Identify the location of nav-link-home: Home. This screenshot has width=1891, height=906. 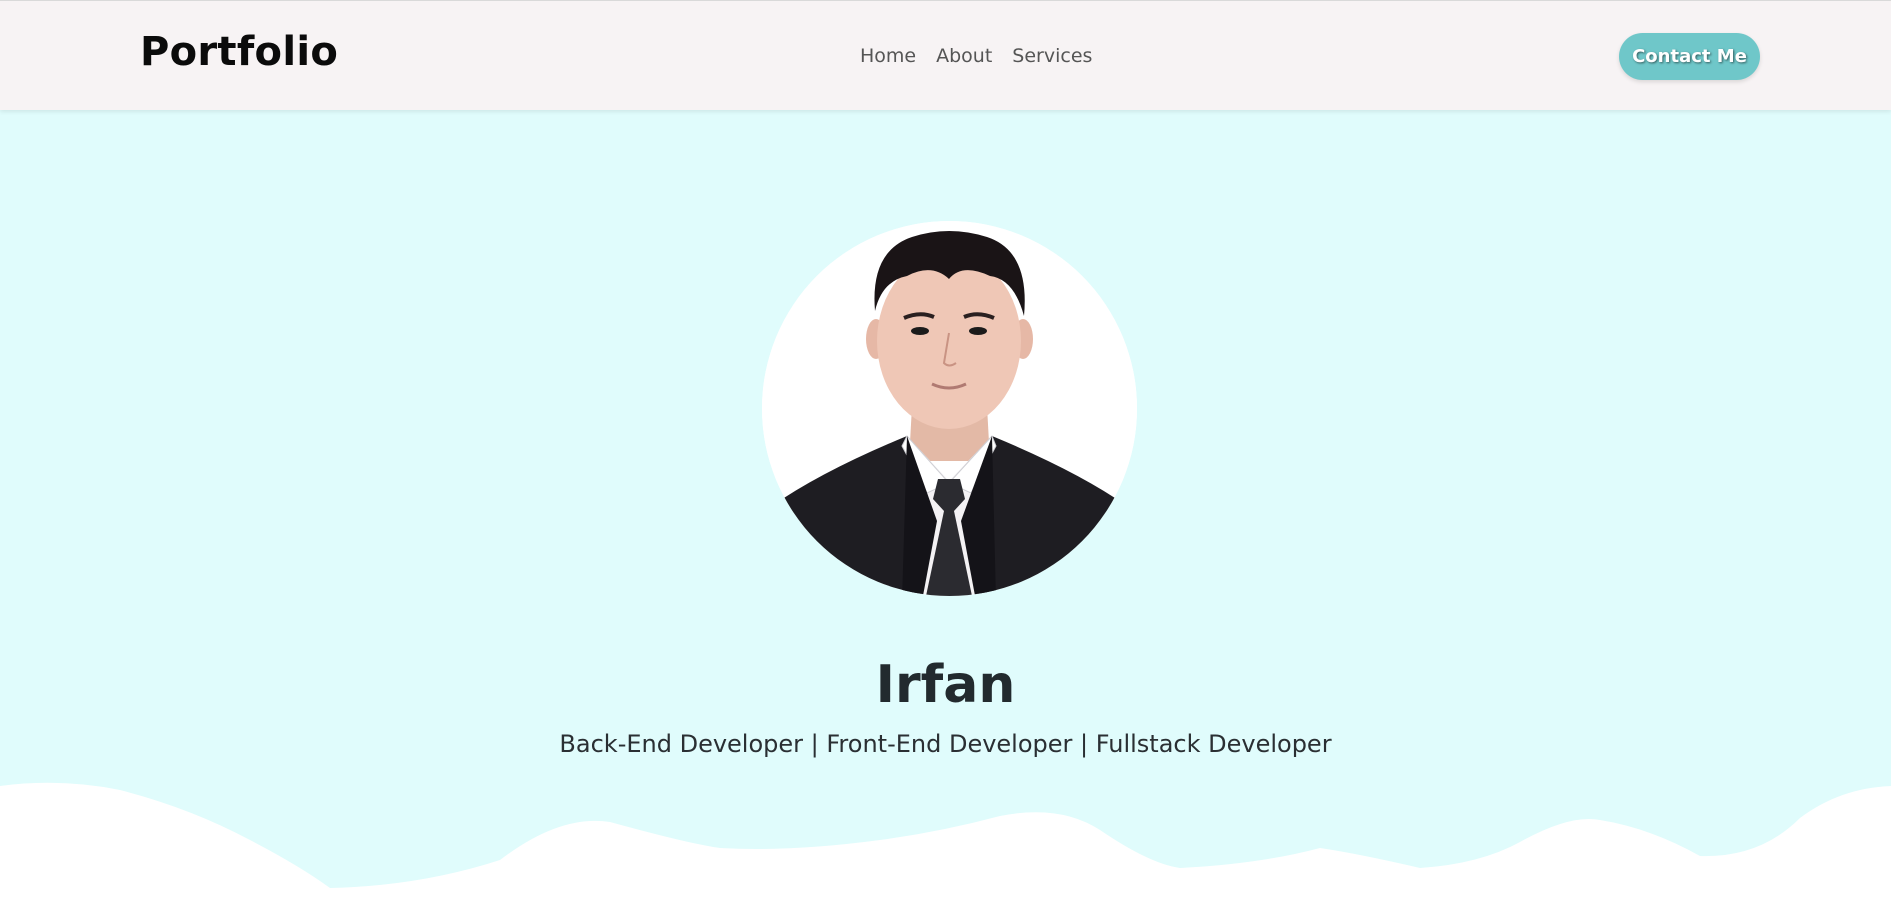
(888, 56).